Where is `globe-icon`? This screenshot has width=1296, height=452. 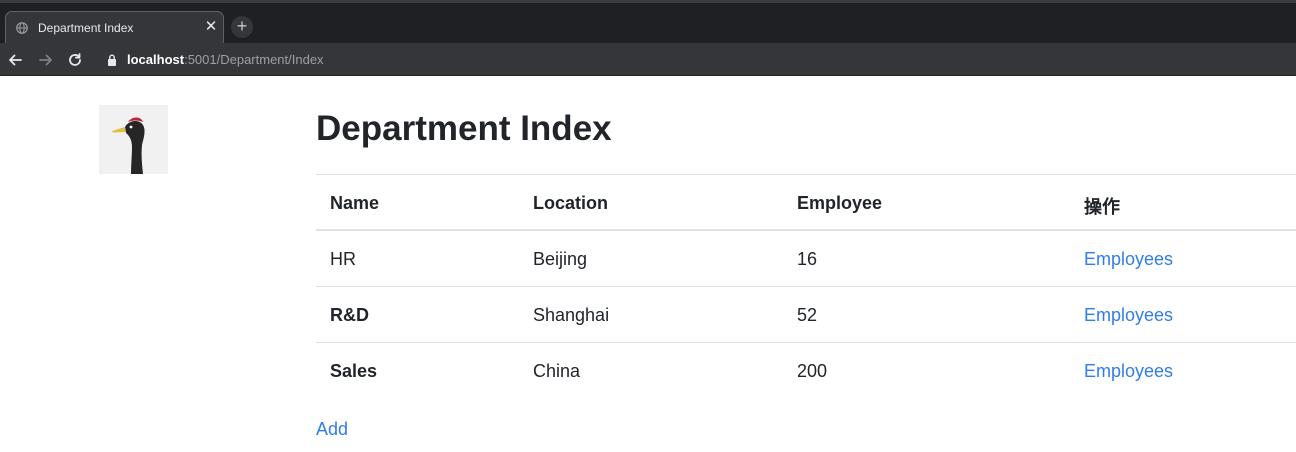 globe-icon is located at coordinates (22, 28).